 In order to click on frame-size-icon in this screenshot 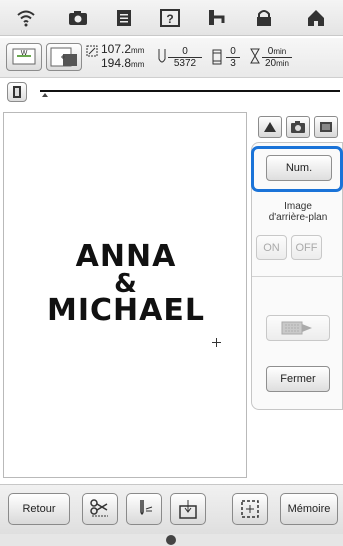, I will do `click(92, 53)`.